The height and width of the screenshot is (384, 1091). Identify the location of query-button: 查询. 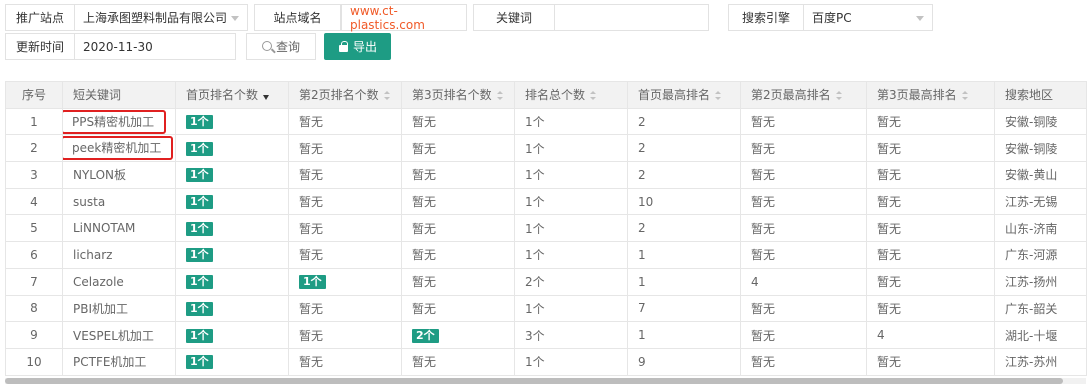
(281, 46).